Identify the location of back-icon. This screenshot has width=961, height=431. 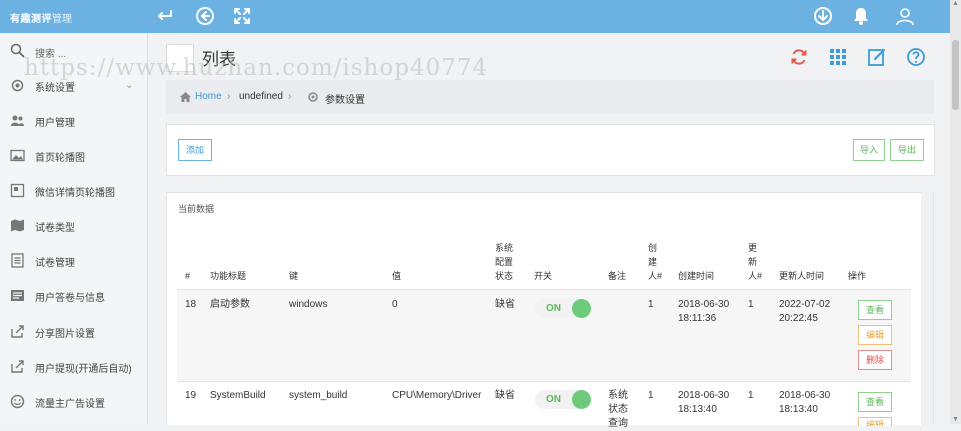
(167, 16).